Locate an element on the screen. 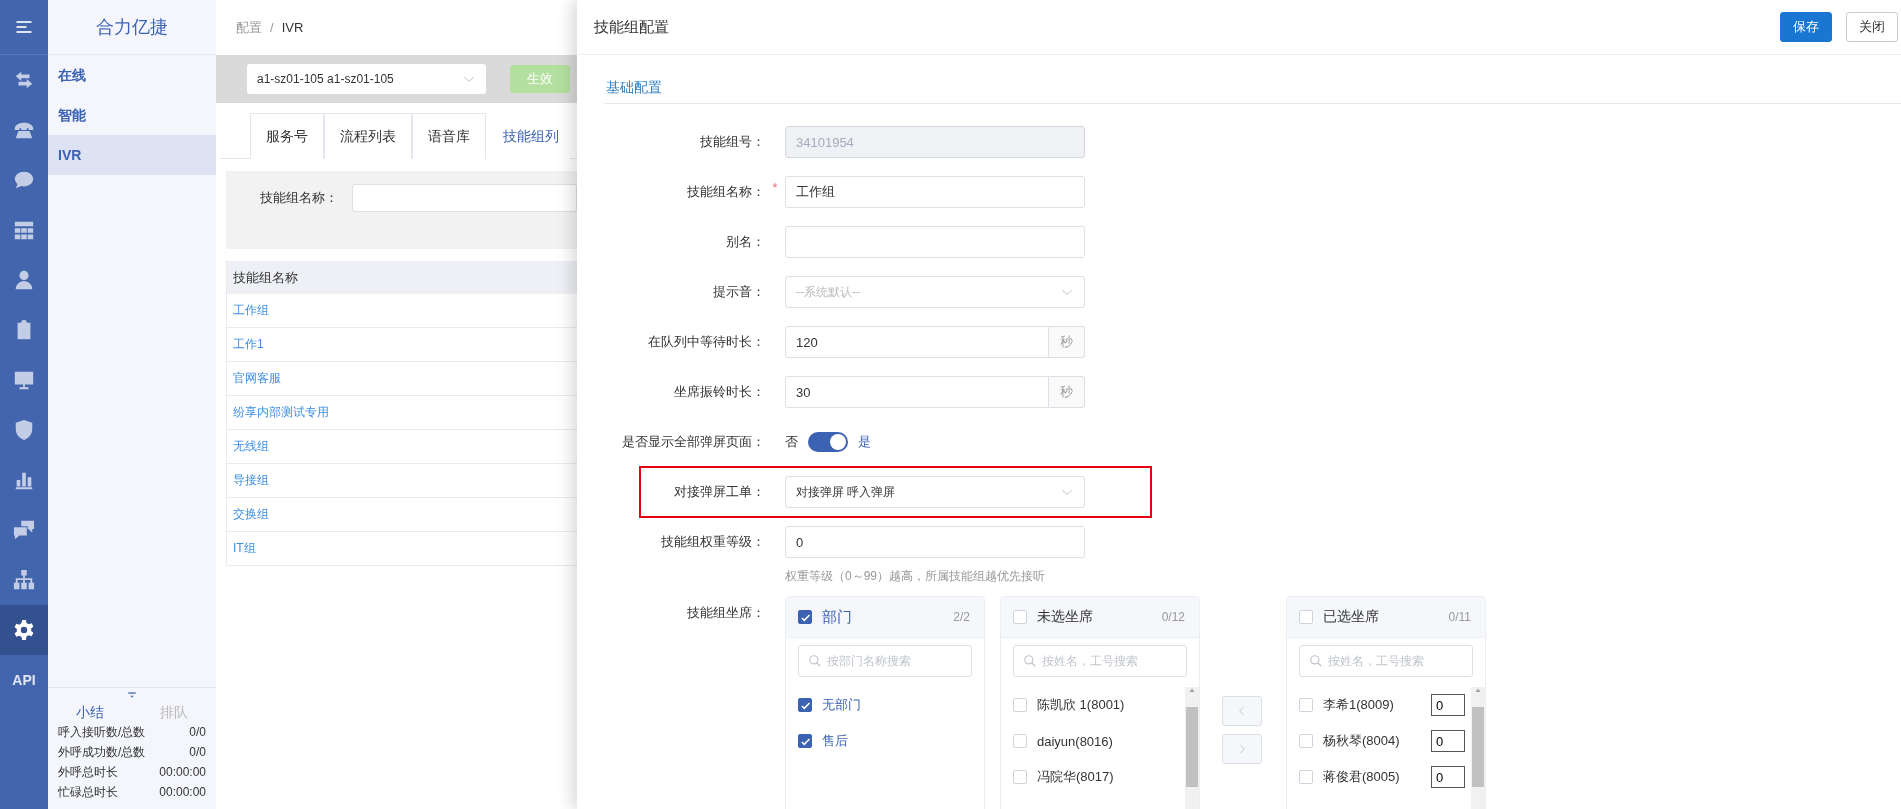 This screenshot has width=1901, height=809. section-title: 基础配置 is located at coordinates (1252, 87).